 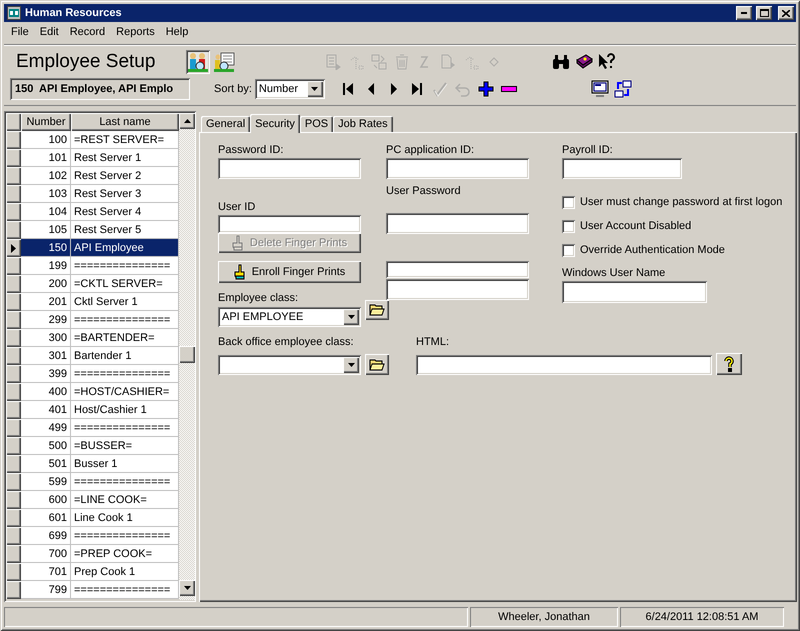 What do you see at coordinates (125, 122) in the screenshot?
I see `column-header: Last name` at bounding box center [125, 122].